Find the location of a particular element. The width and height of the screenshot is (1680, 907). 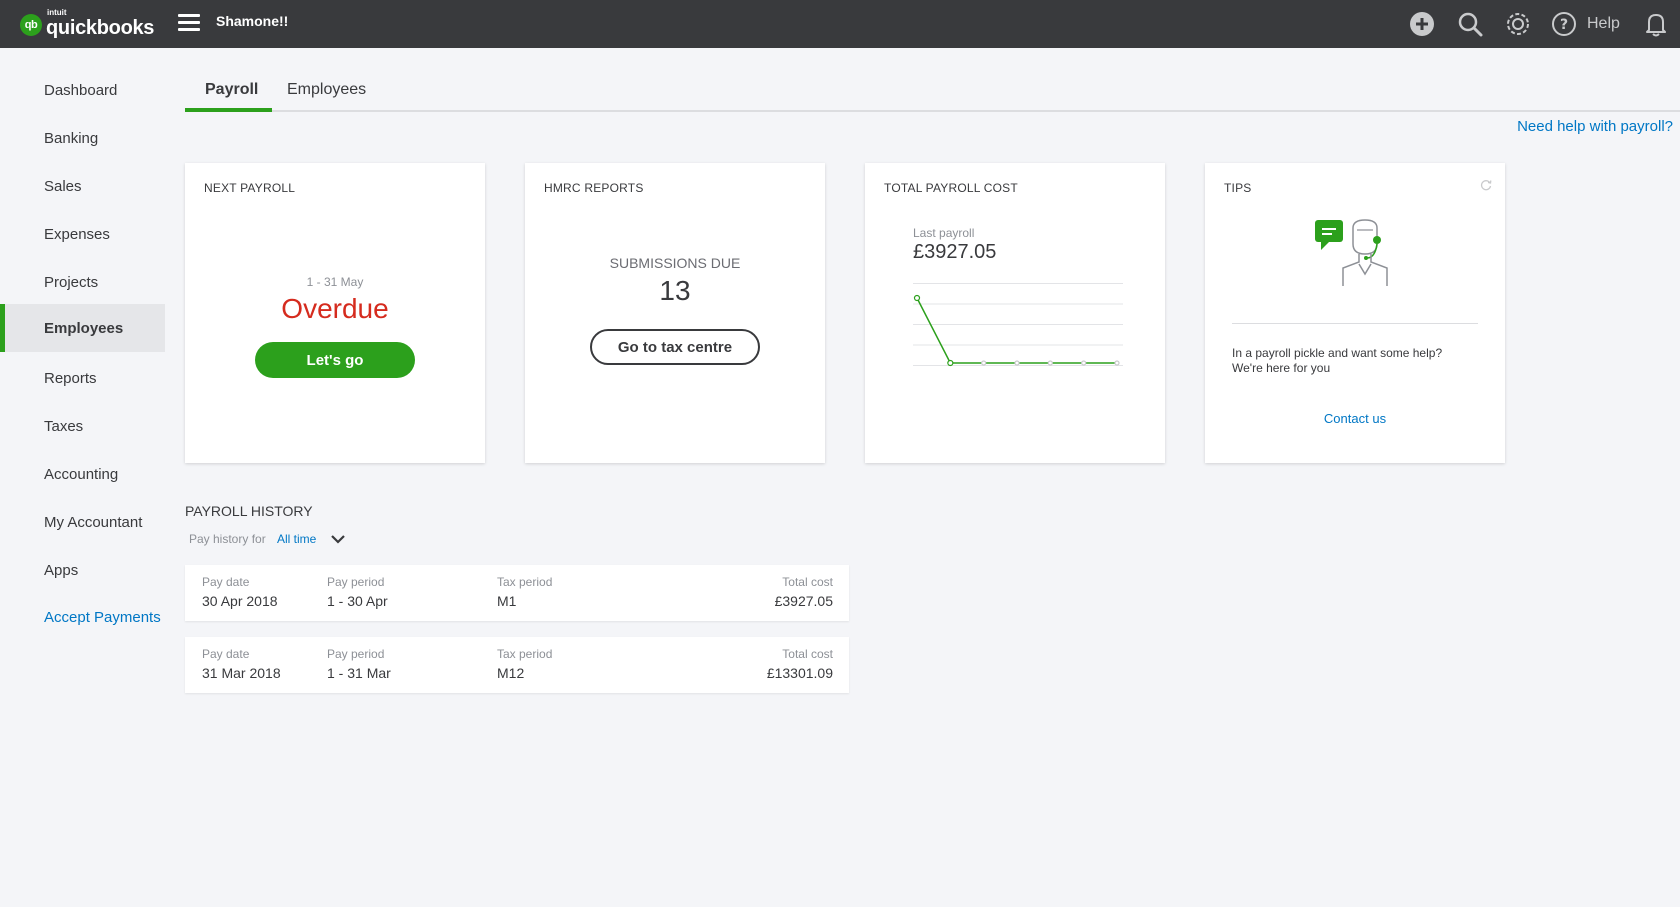

last-payroll-amount: £3927.05 is located at coordinates (955, 252).